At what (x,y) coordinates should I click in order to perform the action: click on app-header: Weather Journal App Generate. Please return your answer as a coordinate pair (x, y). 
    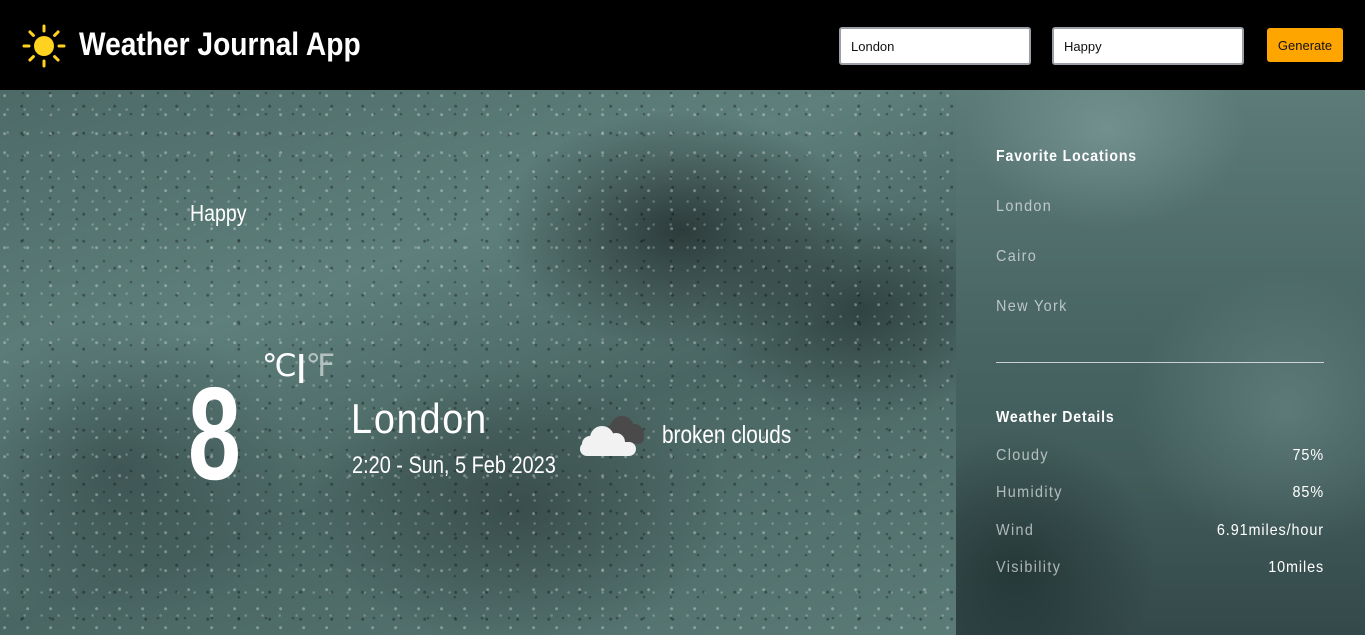
    Looking at the image, I should click on (682, 45).